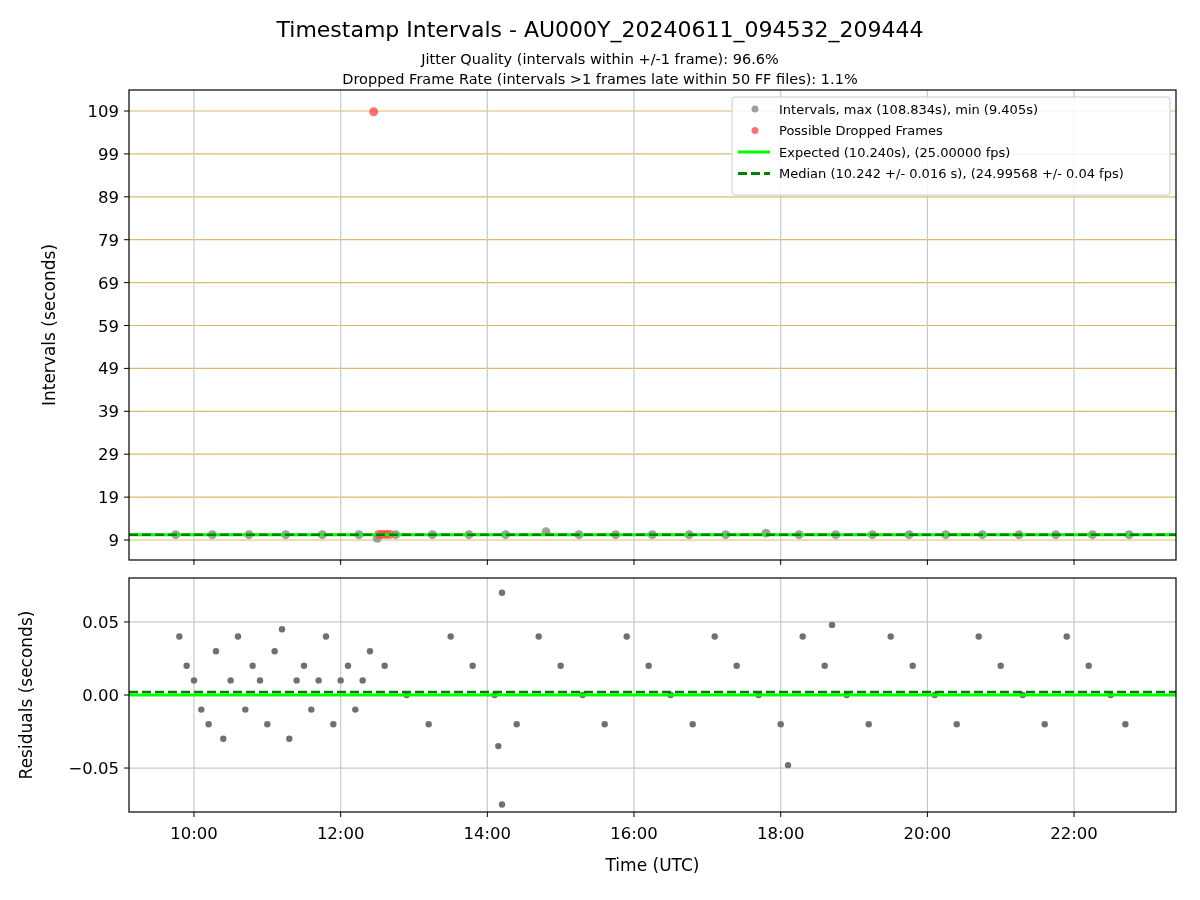 This screenshot has height=900, width=1200. I want to click on y-axis-label: Intervals (seconds), so click(49, 325).